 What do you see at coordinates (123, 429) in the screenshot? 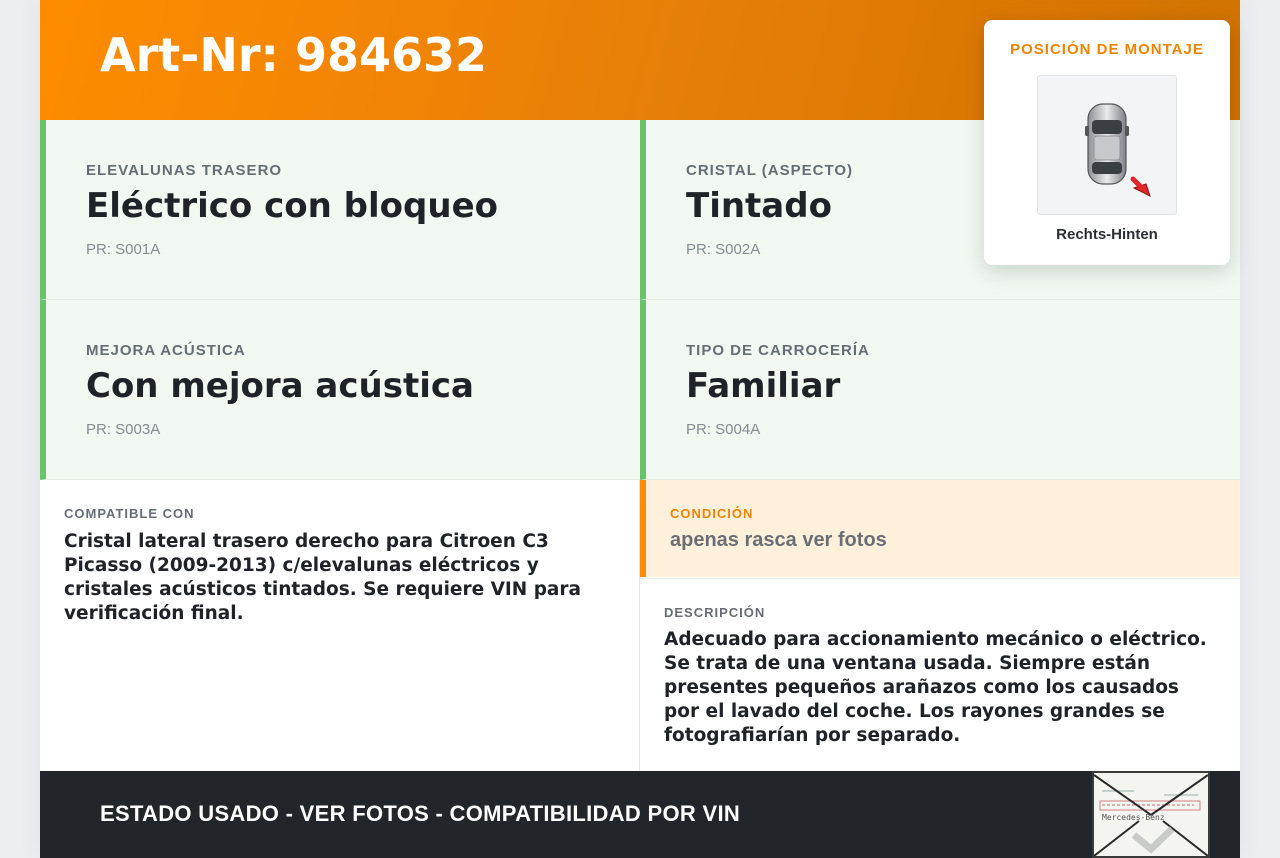
I see `spec-code: PR: S003A` at bounding box center [123, 429].